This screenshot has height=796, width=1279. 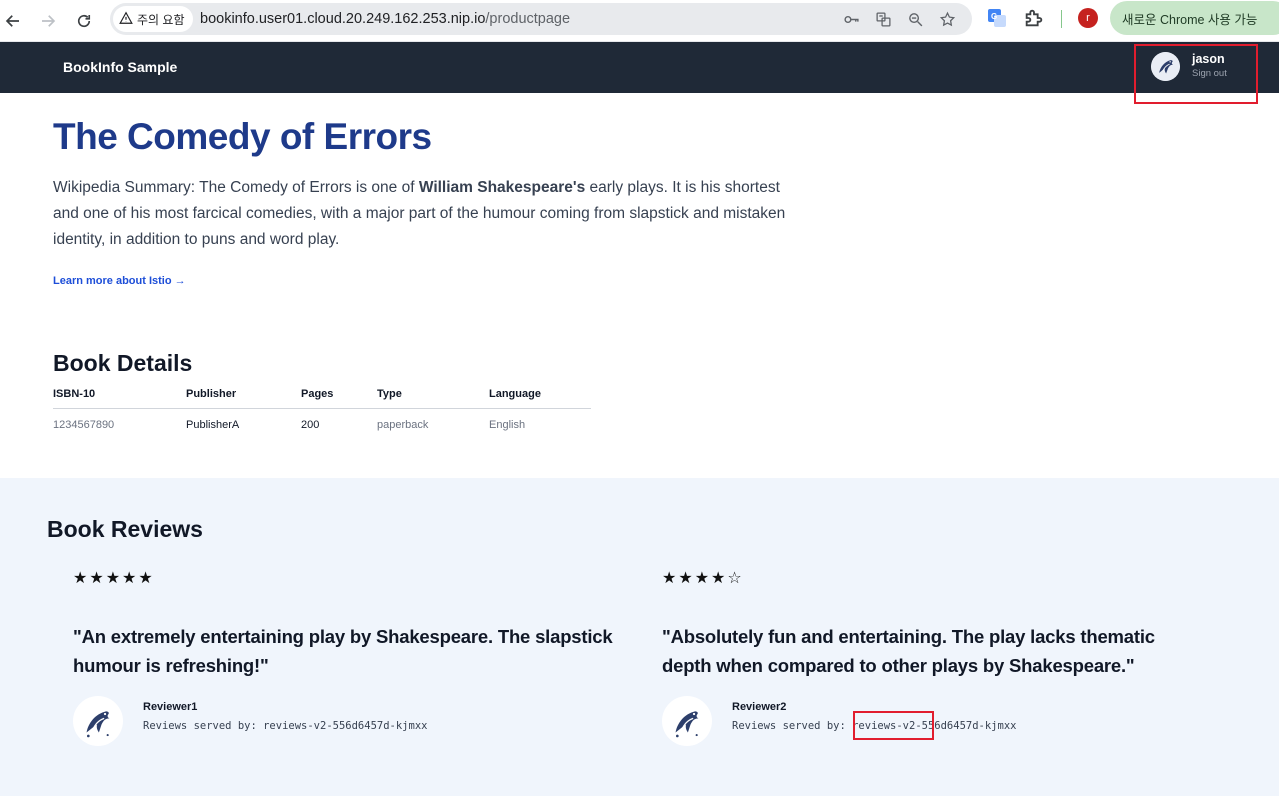 What do you see at coordinates (851, 19) in the screenshot?
I see `password-key-icon` at bounding box center [851, 19].